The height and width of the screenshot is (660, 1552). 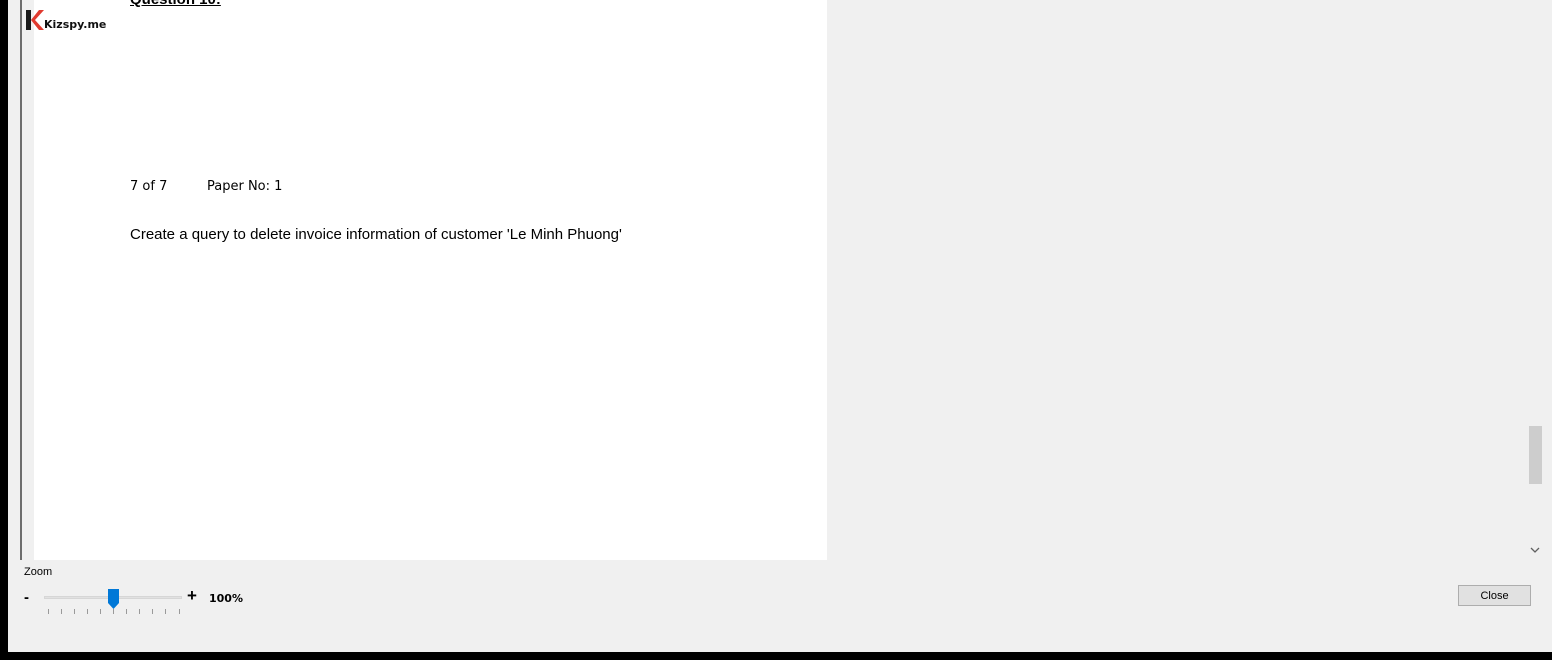 What do you see at coordinates (26, 597) in the screenshot?
I see `zoom-out-button: -` at bounding box center [26, 597].